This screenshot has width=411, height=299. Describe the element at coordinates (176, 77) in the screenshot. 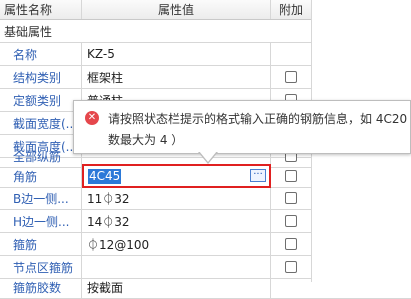

I see `row-value: 框架柱` at that location.